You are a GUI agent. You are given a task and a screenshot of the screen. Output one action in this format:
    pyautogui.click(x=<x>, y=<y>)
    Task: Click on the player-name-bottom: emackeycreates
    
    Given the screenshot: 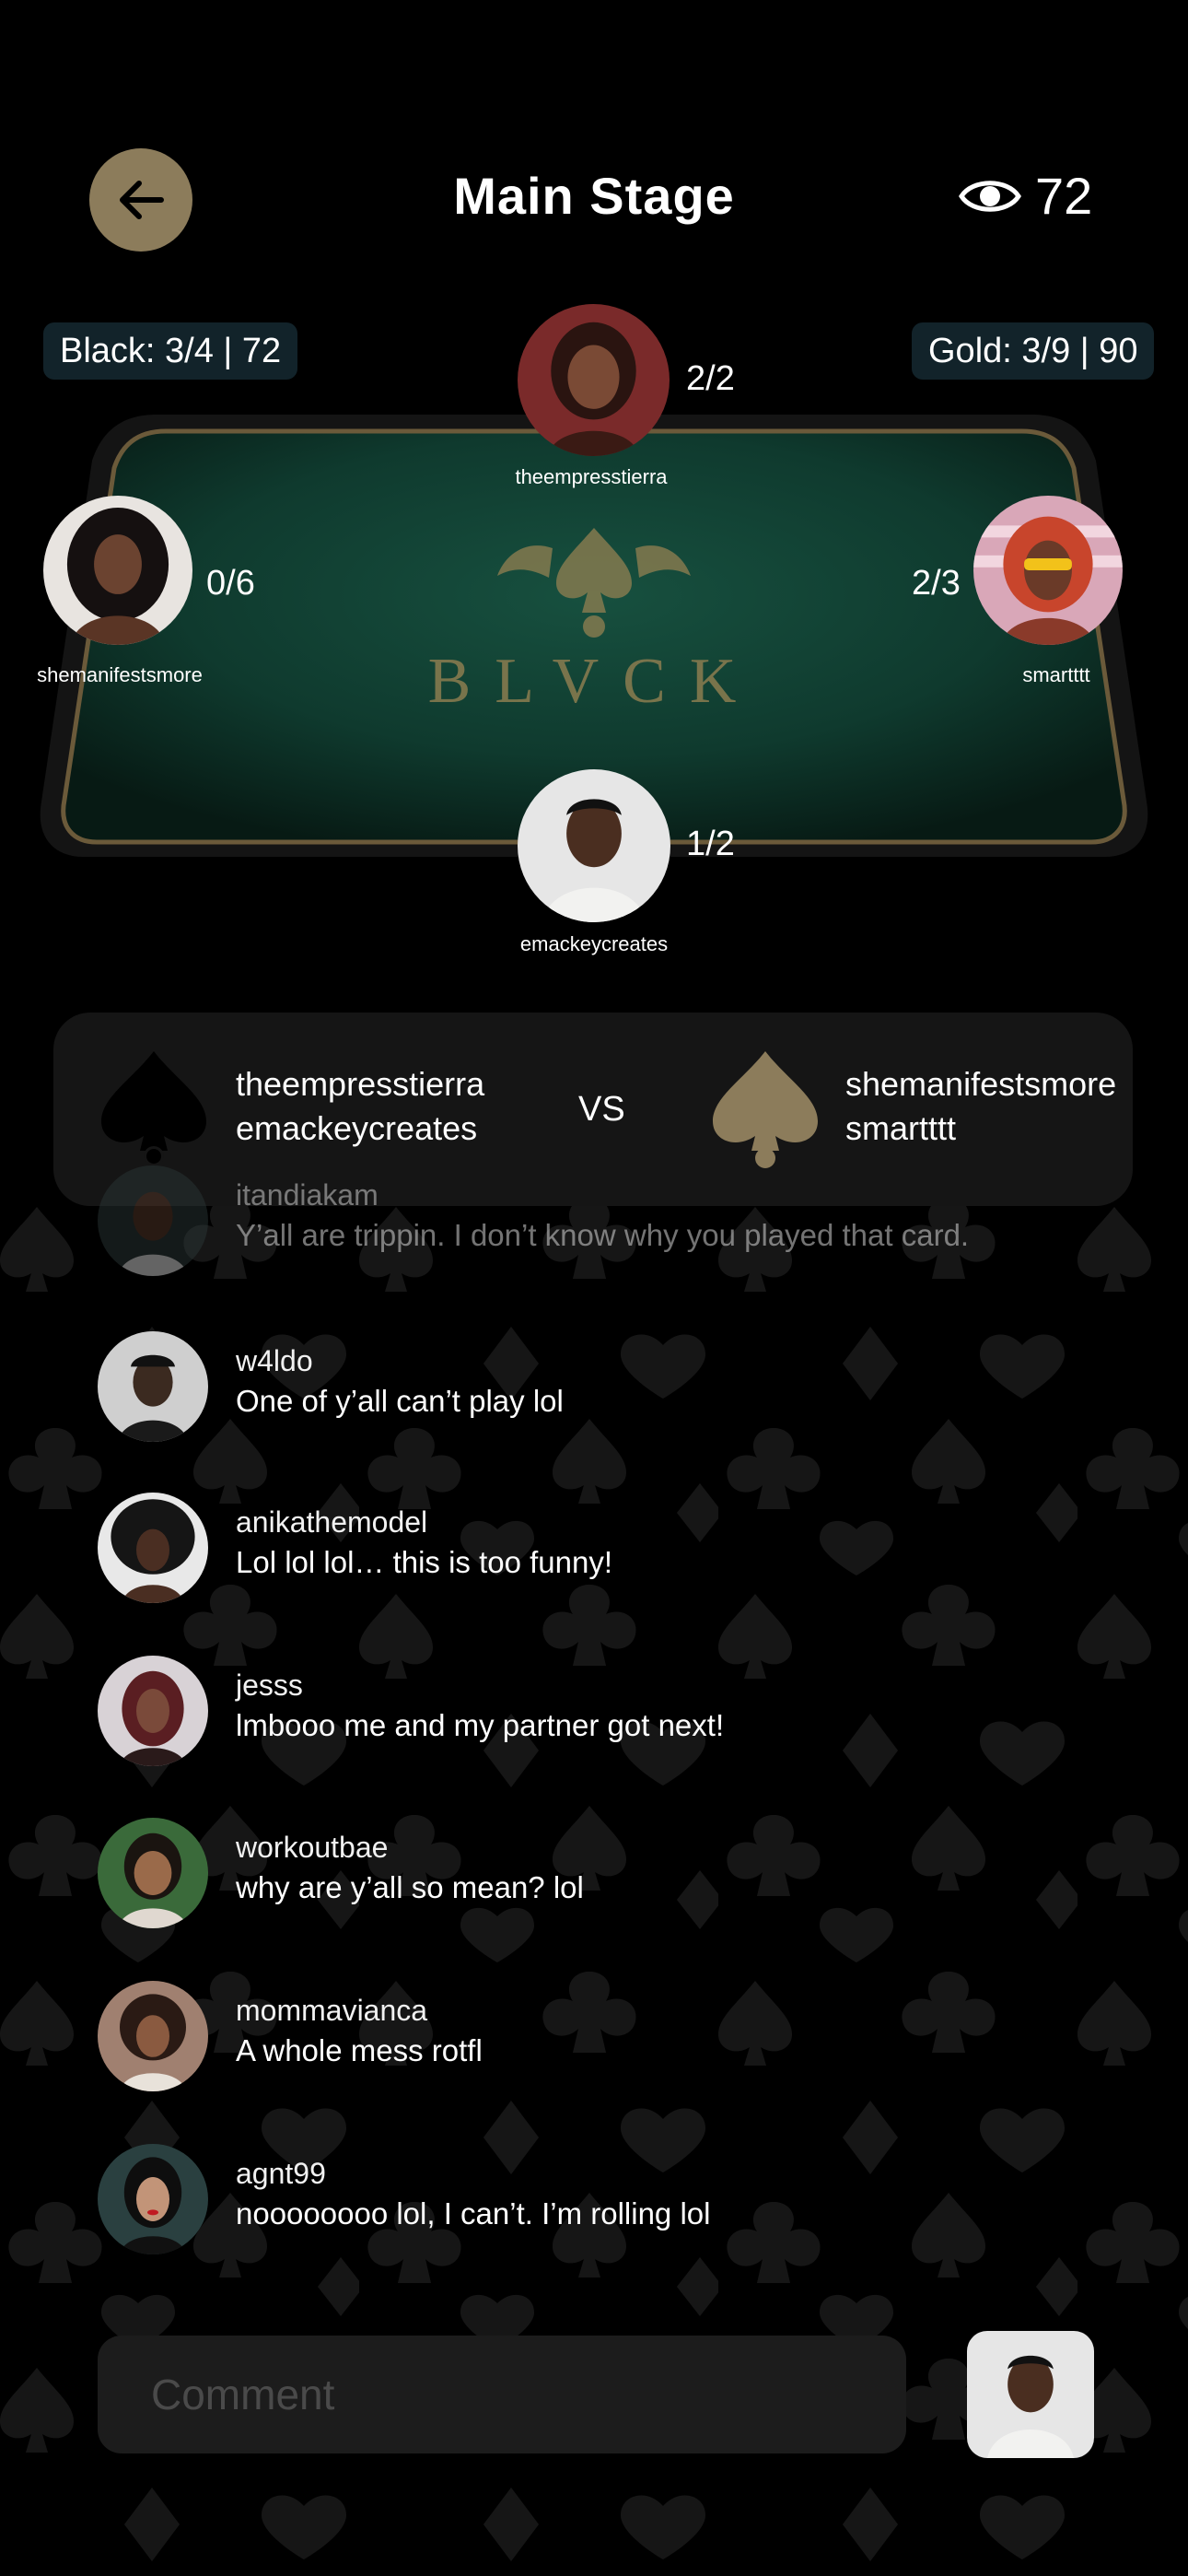 What is the action you would take?
    pyautogui.click(x=594, y=943)
    